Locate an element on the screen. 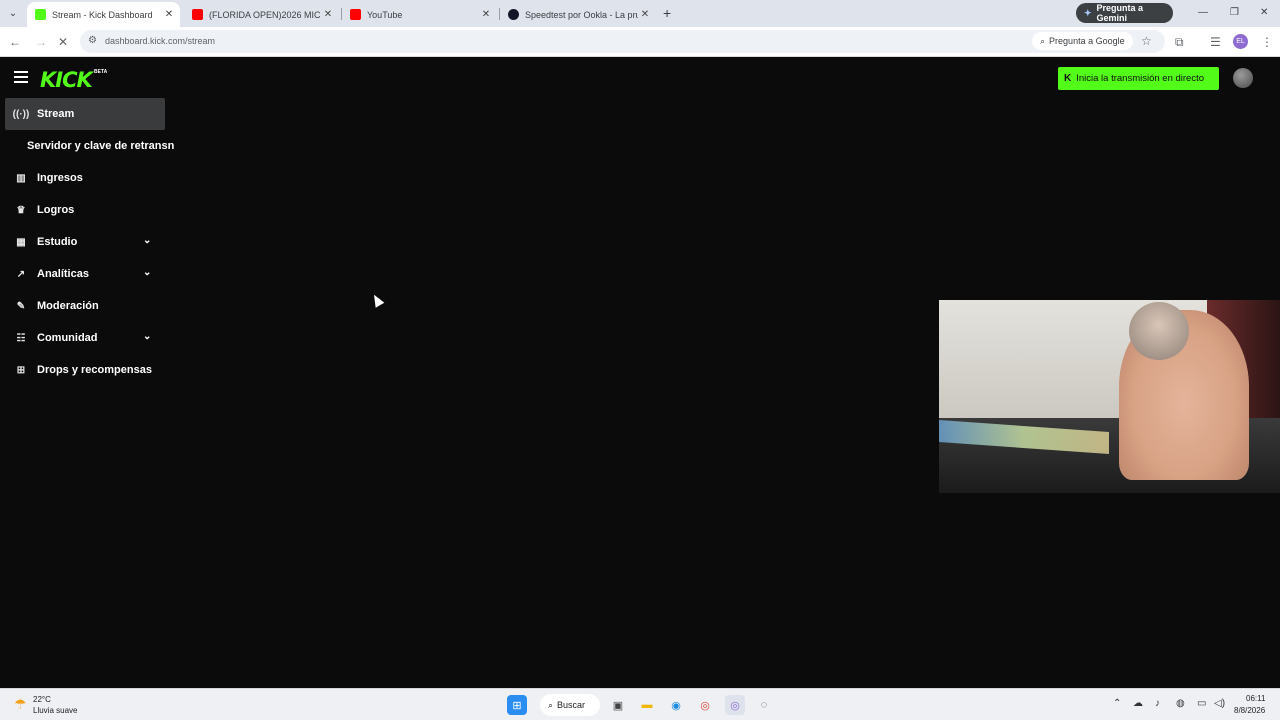 The image size is (1280, 720). kick-favicon-icon is located at coordinates (40, 14).